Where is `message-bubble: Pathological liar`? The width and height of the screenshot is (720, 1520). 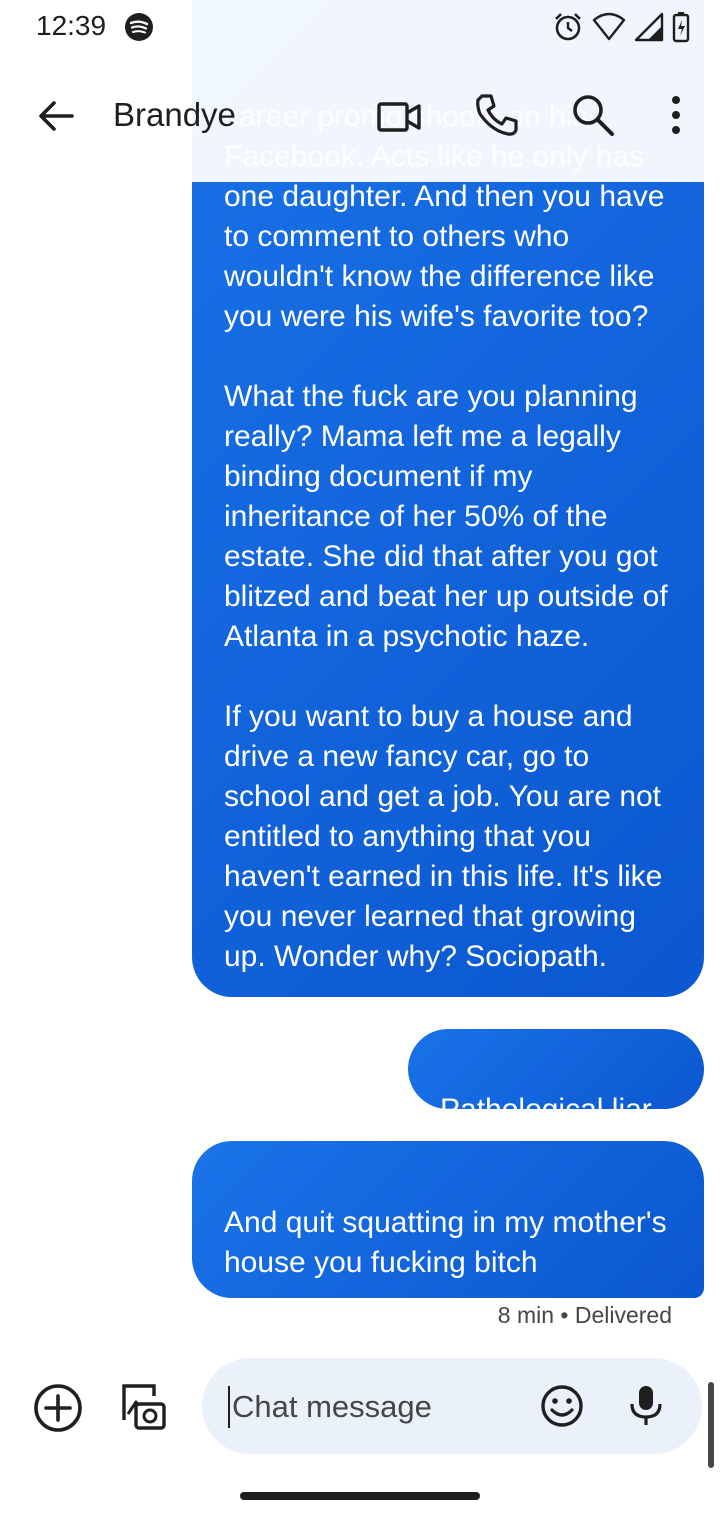 message-bubble: Pathological liar is located at coordinates (556, 1077).